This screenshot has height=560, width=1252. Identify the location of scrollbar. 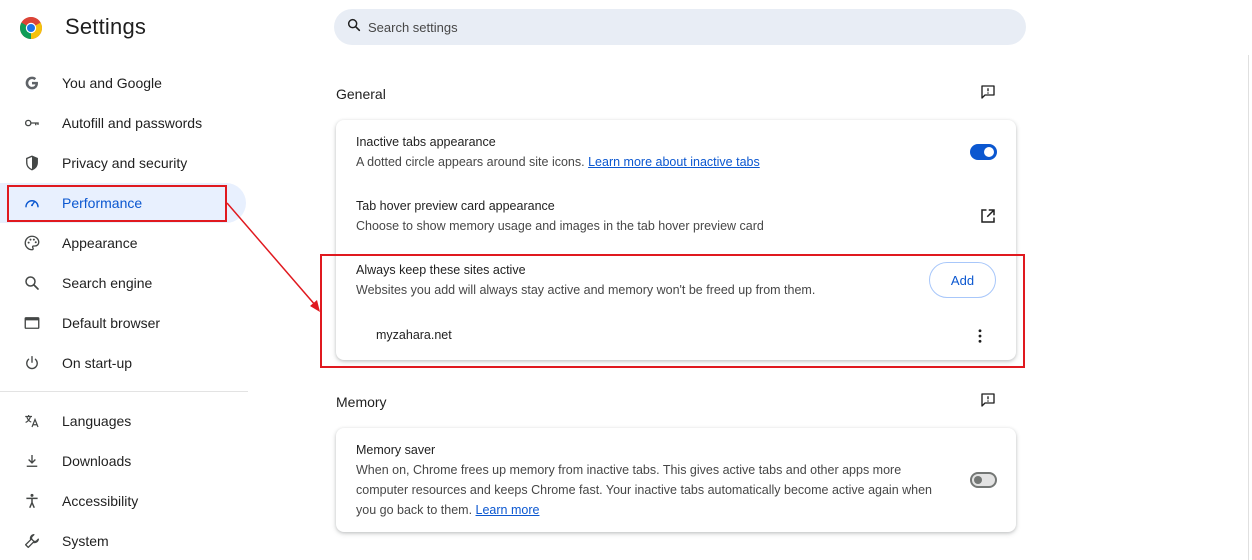
(1250, 307).